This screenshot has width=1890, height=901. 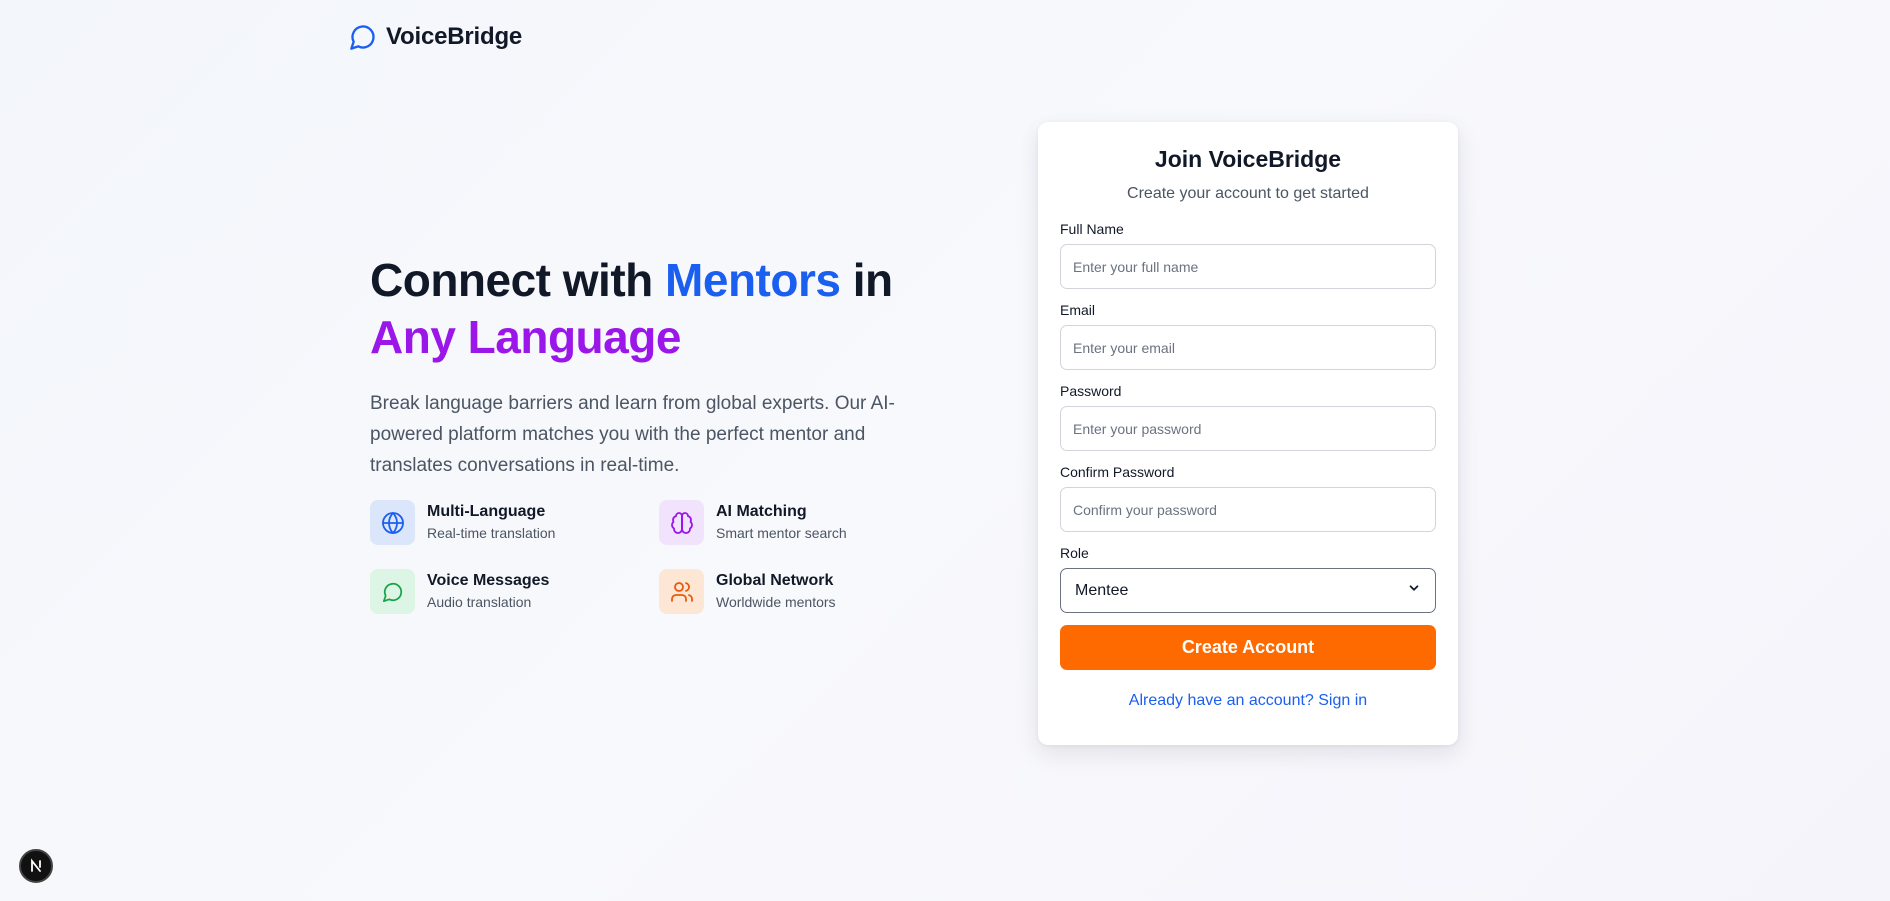 What do you see at coordinates (525, 337) in the screenshot?
I see `headline-highlight-language: Any Language` at bounding box center [525, 337].